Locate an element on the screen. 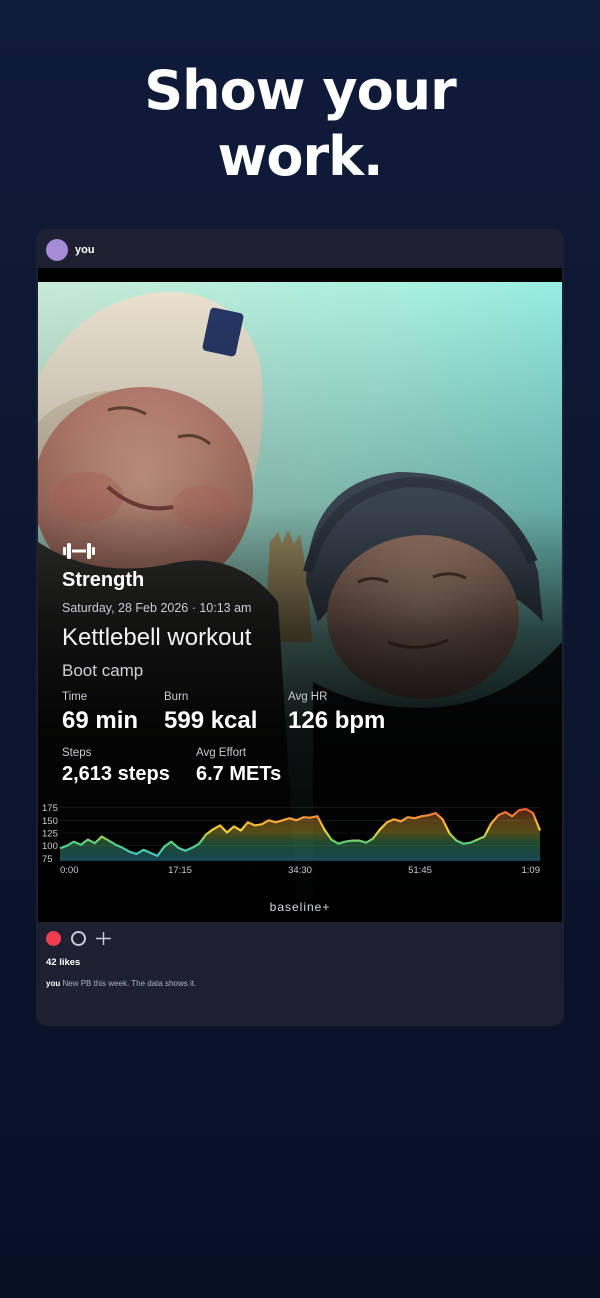 Image resolution: width=600 pixels, height=1298 pixels. metric-steps-value: 2,613 steps is located at coordinates (116, 774).